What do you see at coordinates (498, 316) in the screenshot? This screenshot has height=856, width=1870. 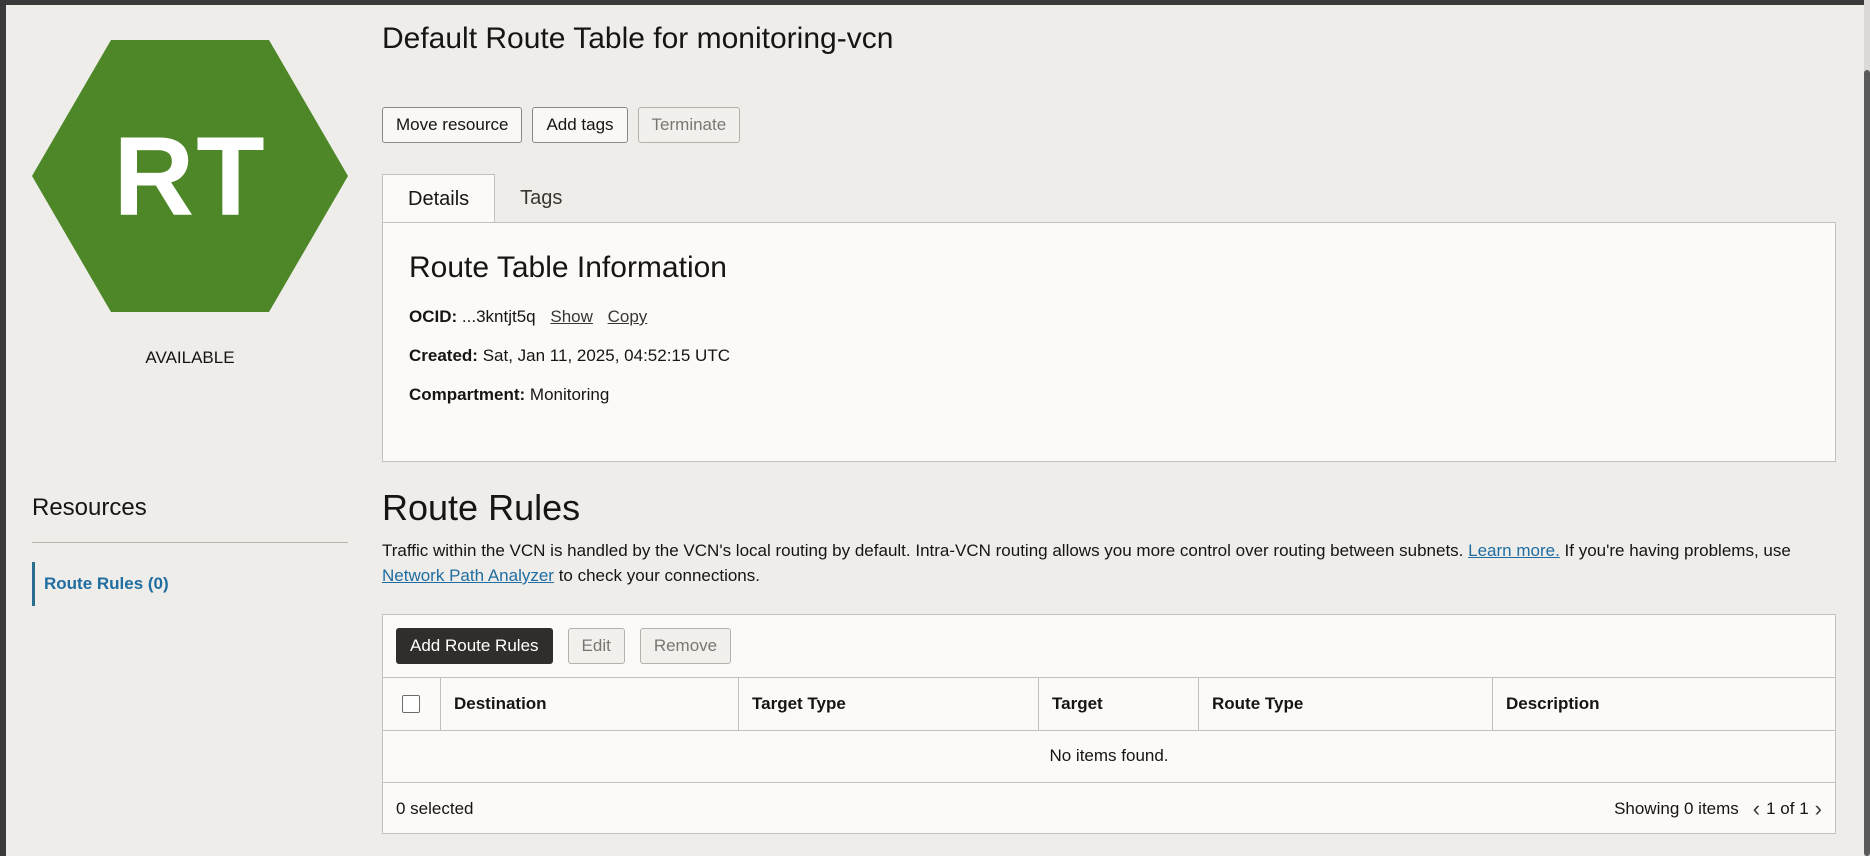 I see `ocid-value: ...3kntjt5q` at bounding box center [498, 316].